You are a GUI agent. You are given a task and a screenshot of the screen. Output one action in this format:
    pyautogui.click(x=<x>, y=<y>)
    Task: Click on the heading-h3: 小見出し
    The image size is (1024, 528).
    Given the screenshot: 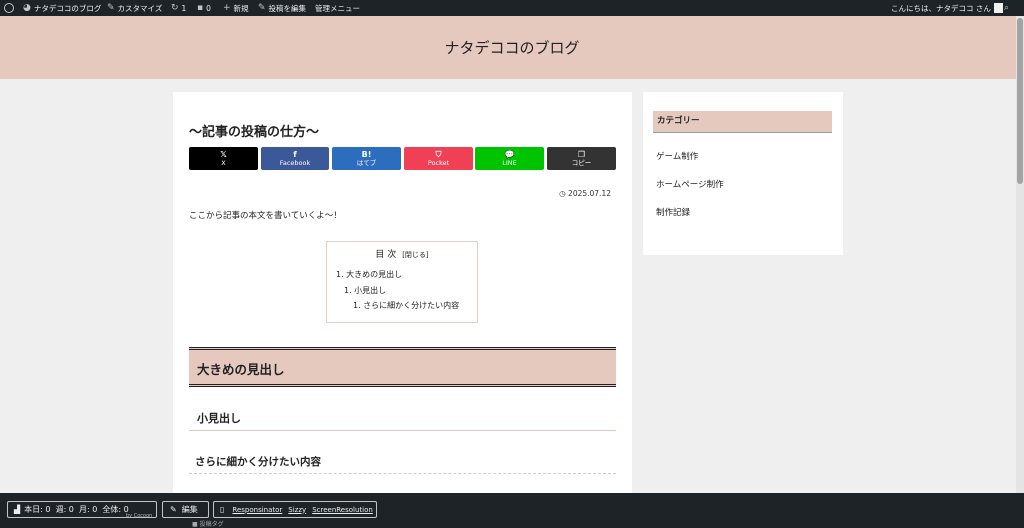 What is the action you would take?
    pyautogui.click(x=402, y=417)
    